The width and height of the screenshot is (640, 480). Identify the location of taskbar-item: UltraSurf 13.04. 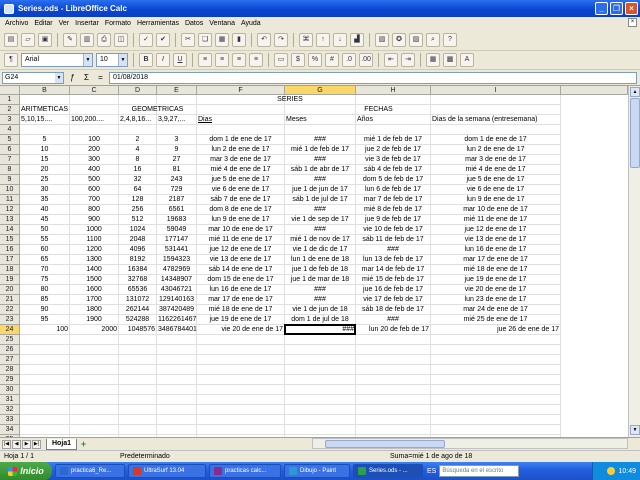
(167, 471).